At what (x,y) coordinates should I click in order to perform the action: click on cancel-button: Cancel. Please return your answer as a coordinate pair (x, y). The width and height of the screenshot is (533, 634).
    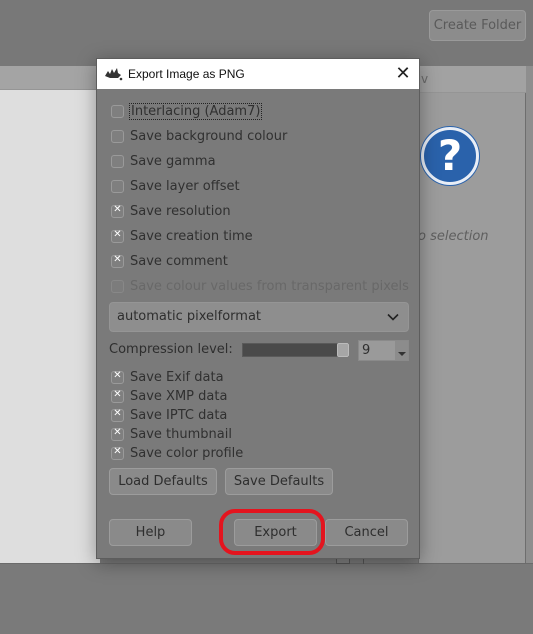
    Looking at the image, I should click on (366, 532).